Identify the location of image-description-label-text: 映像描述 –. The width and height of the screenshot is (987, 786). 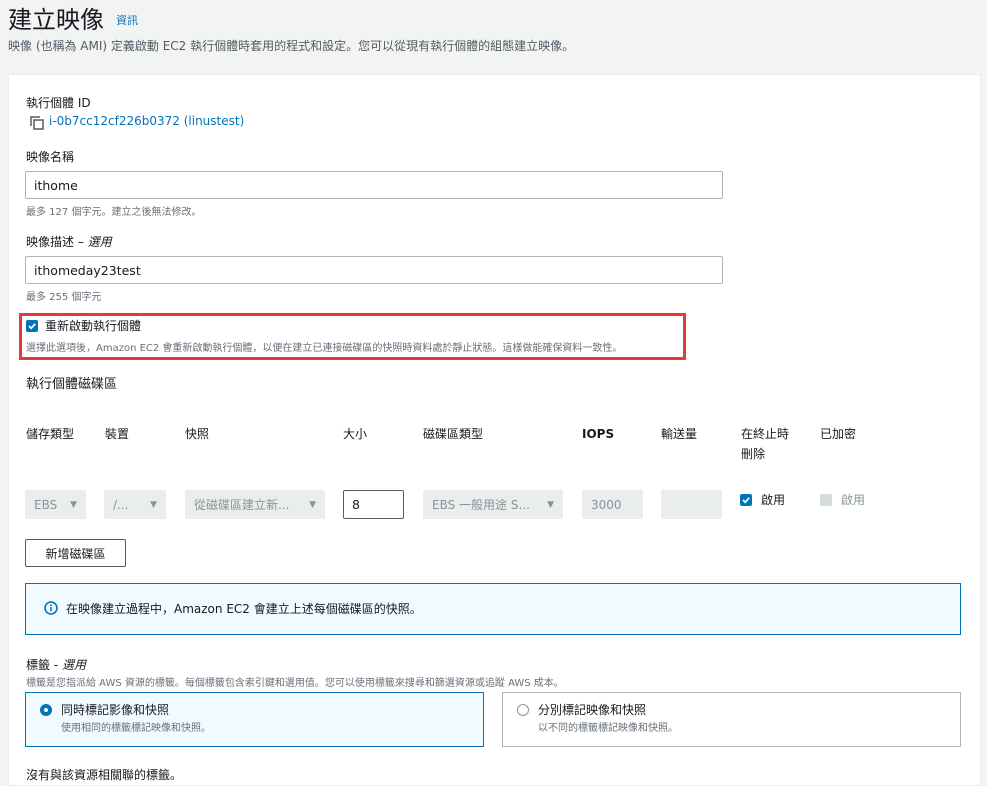
(55, 242).